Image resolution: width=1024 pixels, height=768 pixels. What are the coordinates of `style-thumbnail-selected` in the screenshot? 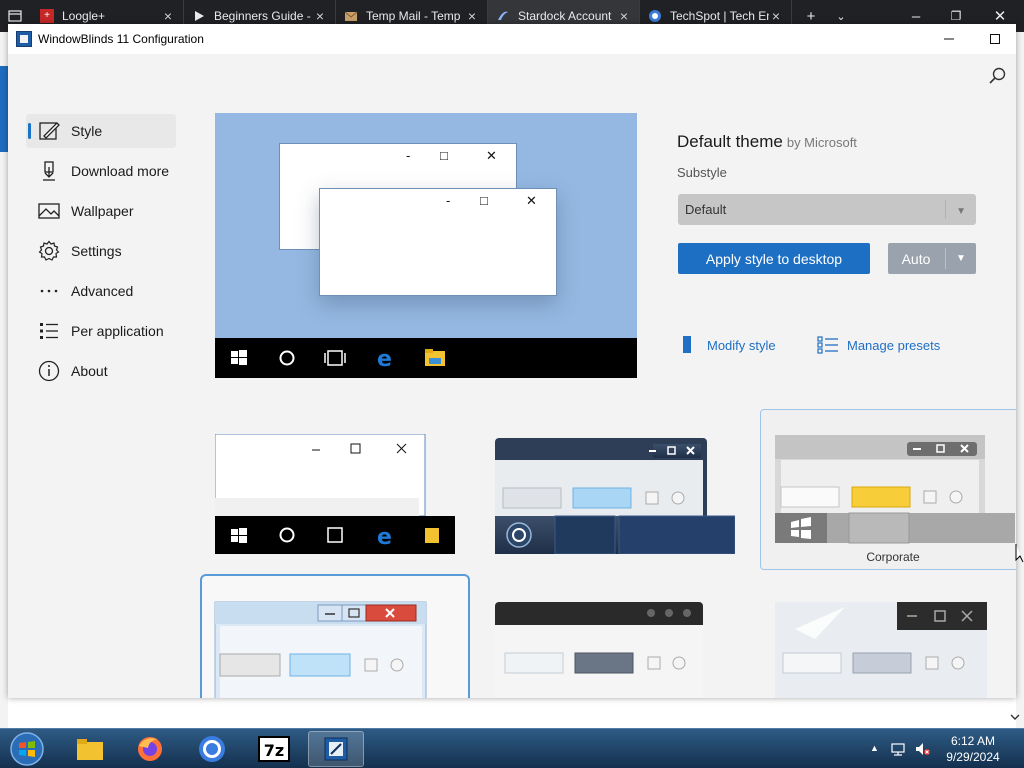 It's located at (335, 636).